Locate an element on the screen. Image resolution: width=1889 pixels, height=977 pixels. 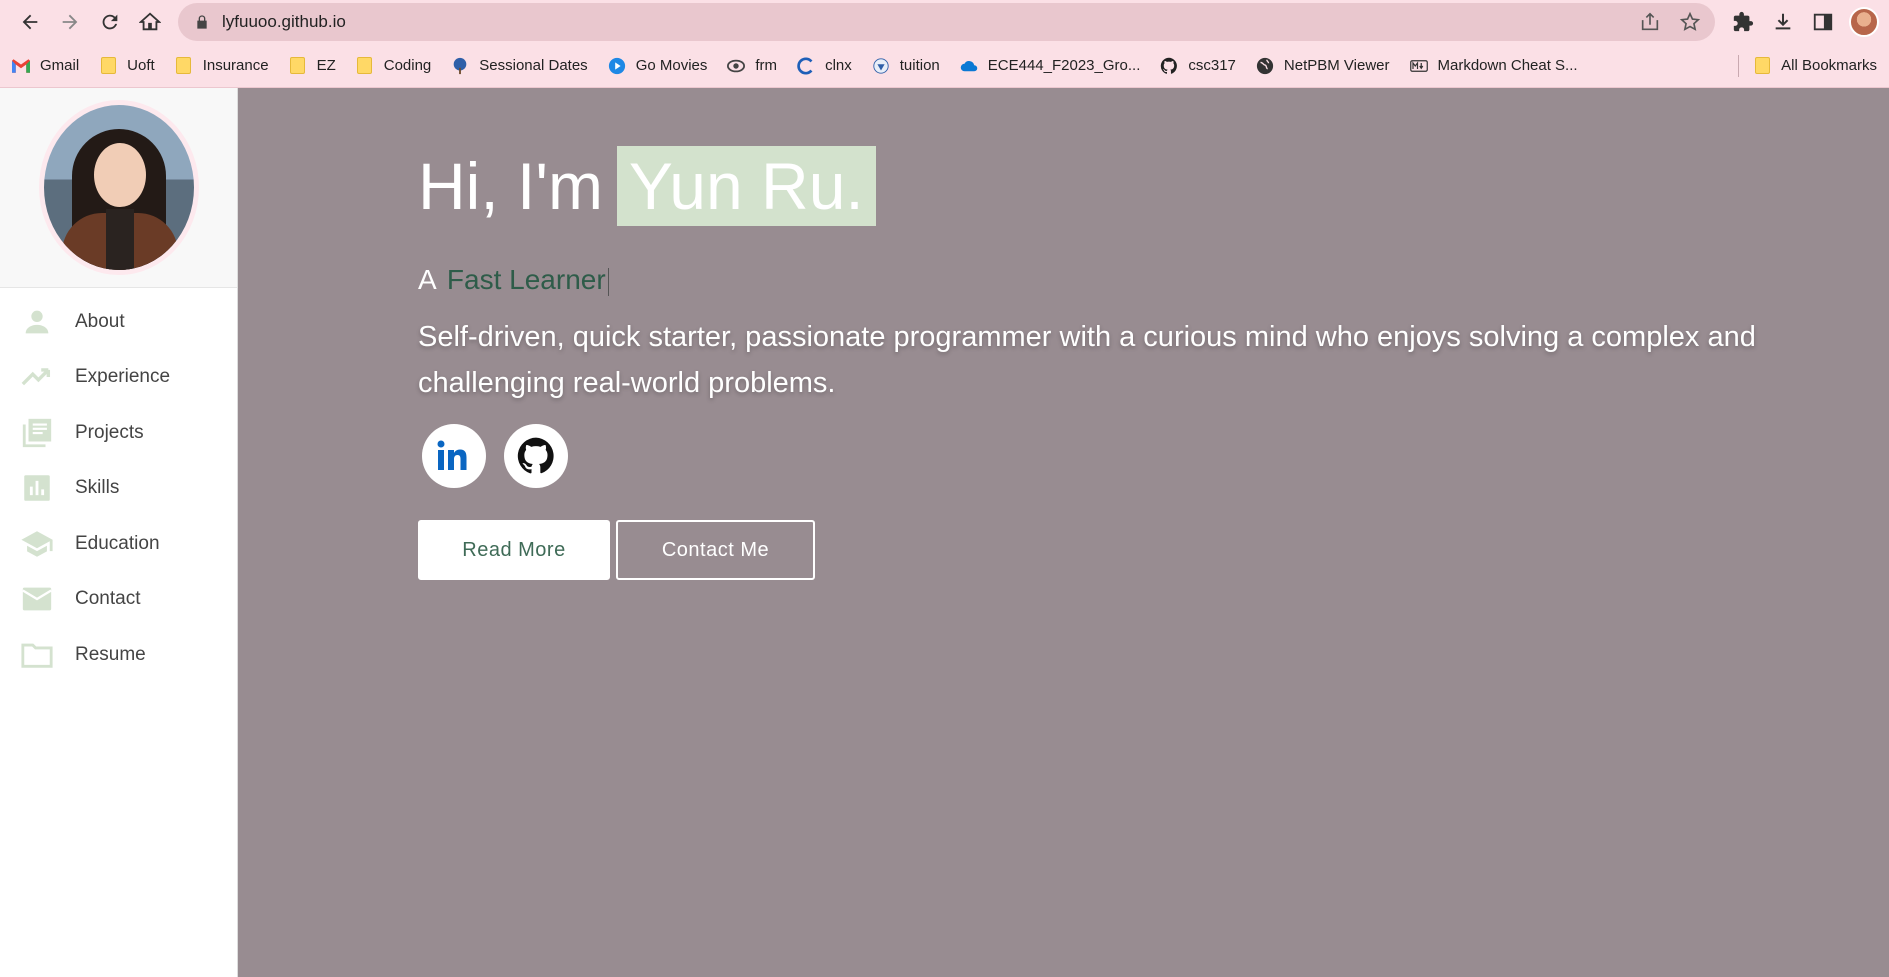
hero-heading: Hi, I'm Yun Ru. is located at coordinates (1103, 186).